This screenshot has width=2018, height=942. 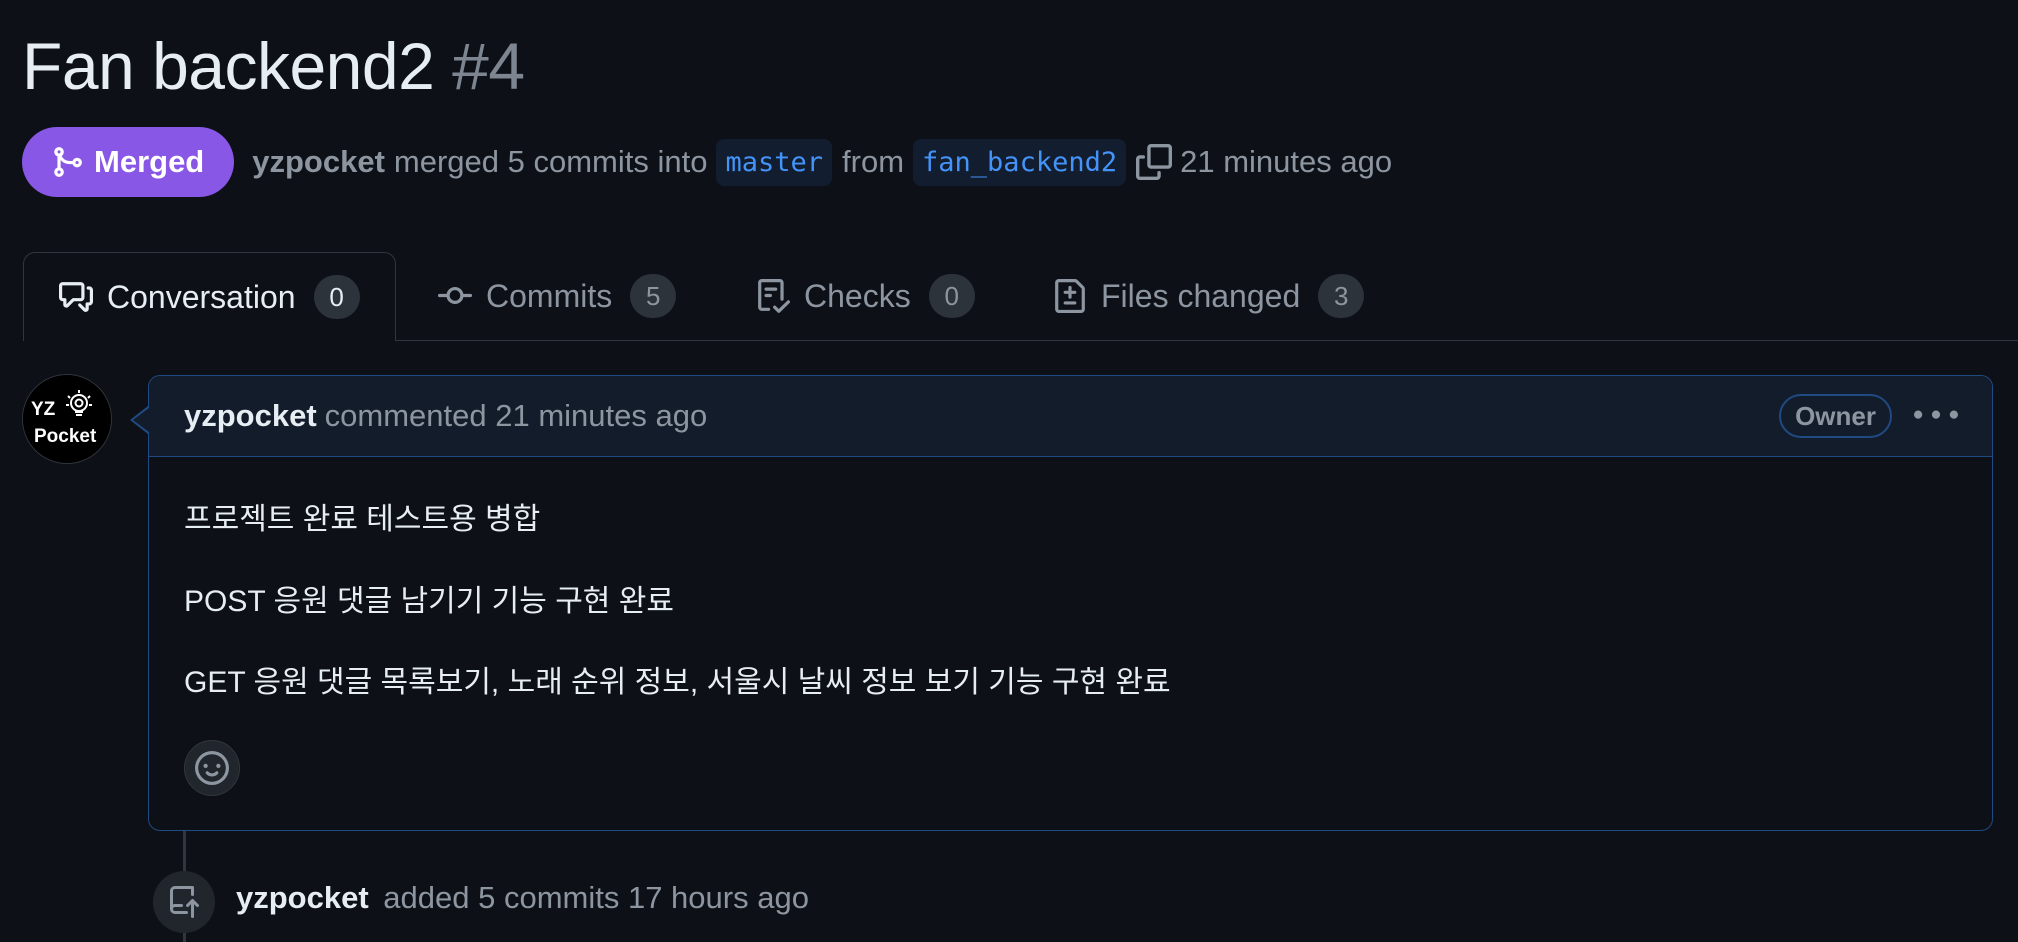 What do you see at coordinates (1341, 296) in the screenshot?
I see `tab-counter: 3` at bounding box center [1341, 296].